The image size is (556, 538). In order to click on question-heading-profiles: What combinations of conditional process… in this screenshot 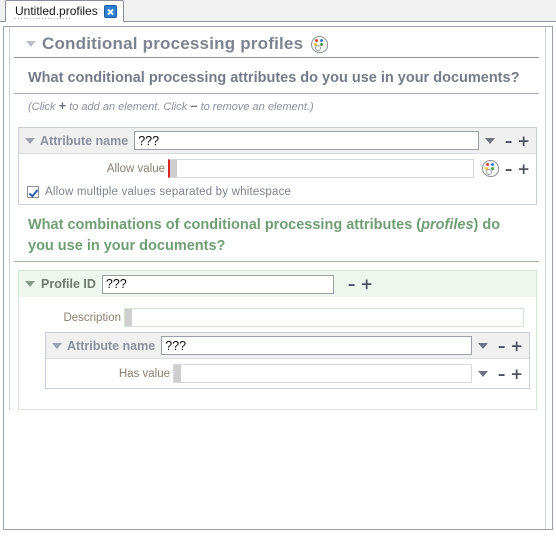, I will do `click(276, 233)`.